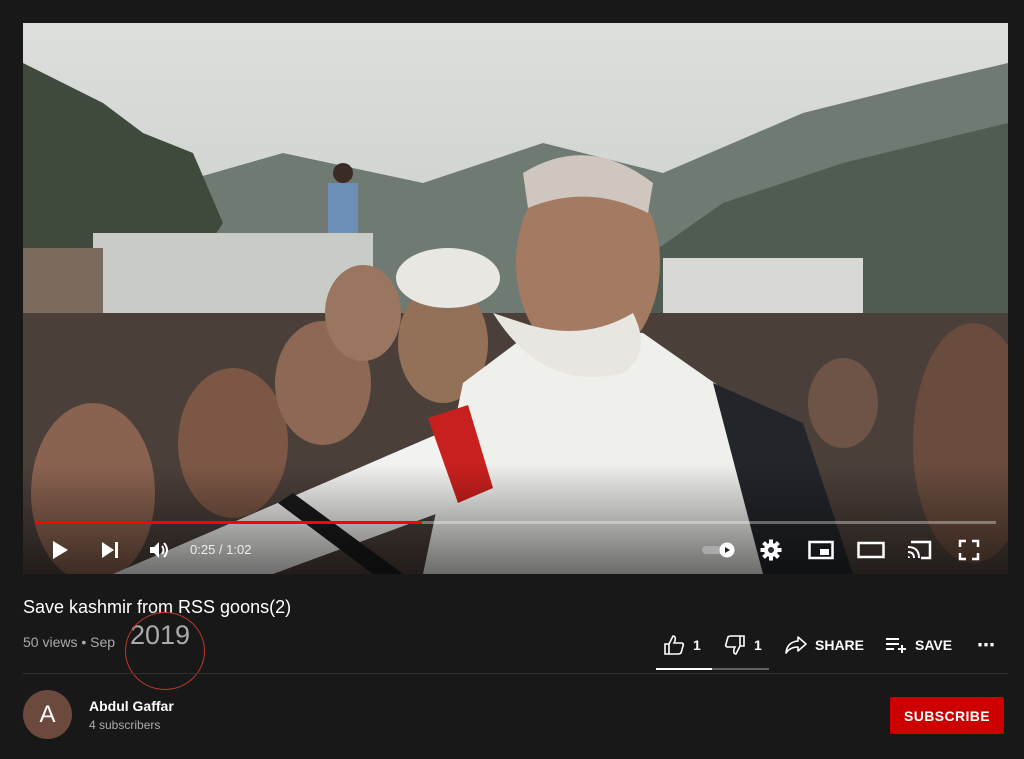 This screenshot has width=1024, height=759. I want to click on share-label: SHARE, so click(840, 645).